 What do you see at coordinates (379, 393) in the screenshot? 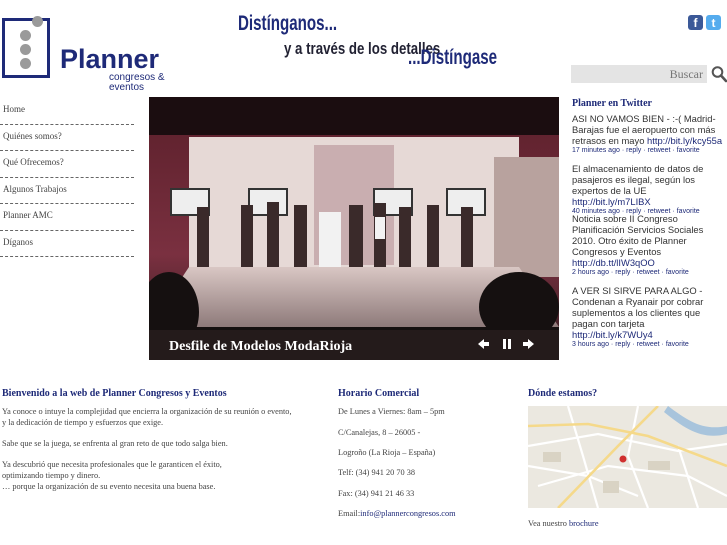
I see `contact-title: Horario Comercial` at bounding box center [379, 393].